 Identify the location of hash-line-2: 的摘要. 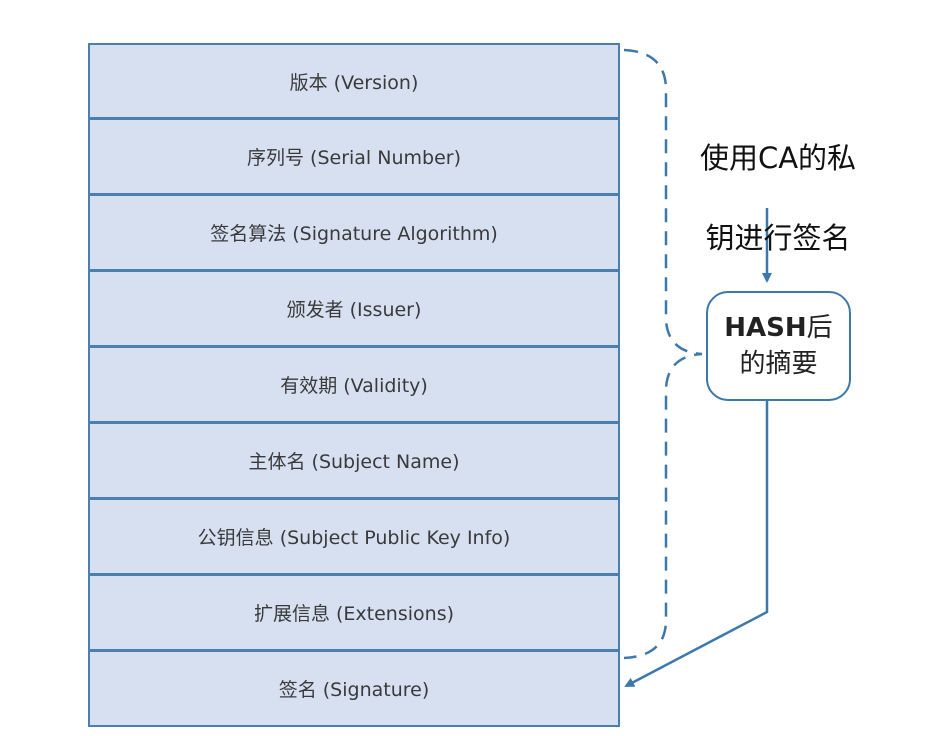
(778, 364).